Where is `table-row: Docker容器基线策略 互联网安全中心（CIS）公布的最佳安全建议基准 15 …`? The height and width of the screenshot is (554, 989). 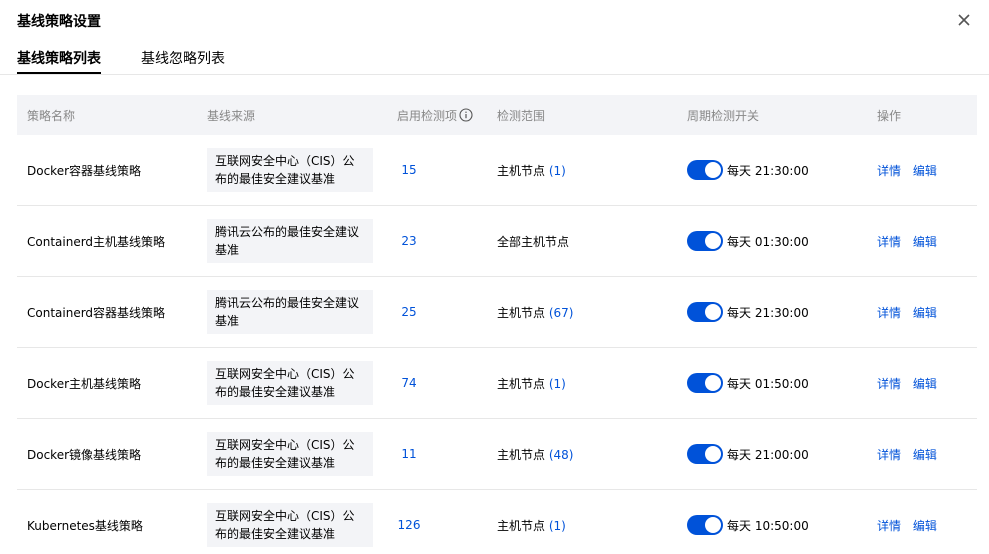
table-row: Docker容器基线策略 互联网安全中心（CIS）公布的最佳安全建议基准 15 … is located at coordinates (497, 170).